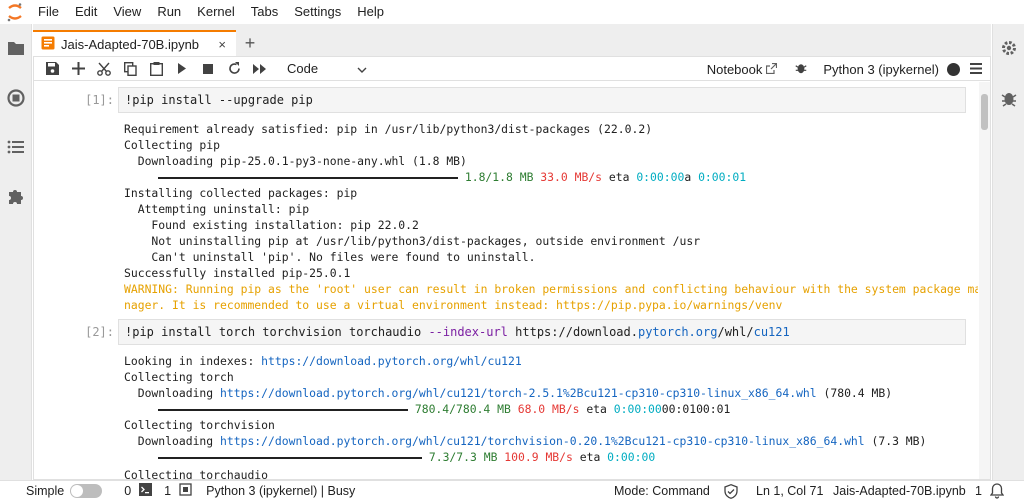 This screenshot has width=1024, height=502. Describe the element at coordinates (462, 409) in the screenshot. I see `progress-size: 780.4/780.4 MB` at that location.